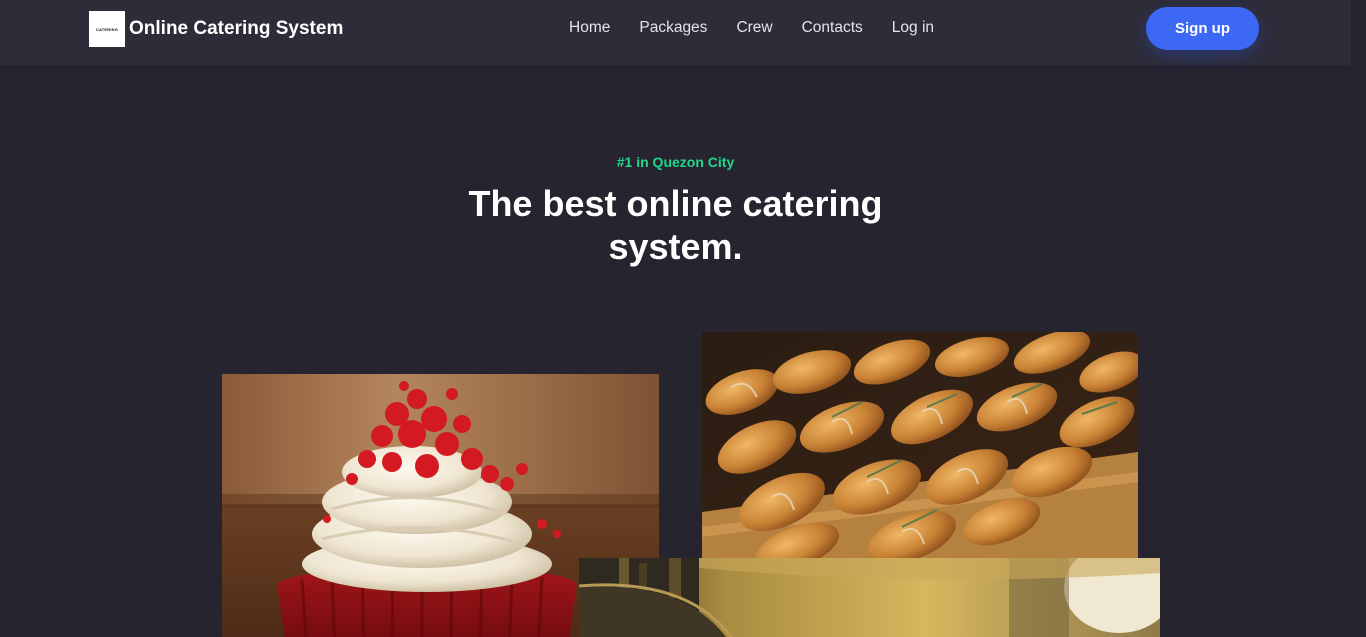  I want to click on brand-name: Online Catering System, so click(236, 28).